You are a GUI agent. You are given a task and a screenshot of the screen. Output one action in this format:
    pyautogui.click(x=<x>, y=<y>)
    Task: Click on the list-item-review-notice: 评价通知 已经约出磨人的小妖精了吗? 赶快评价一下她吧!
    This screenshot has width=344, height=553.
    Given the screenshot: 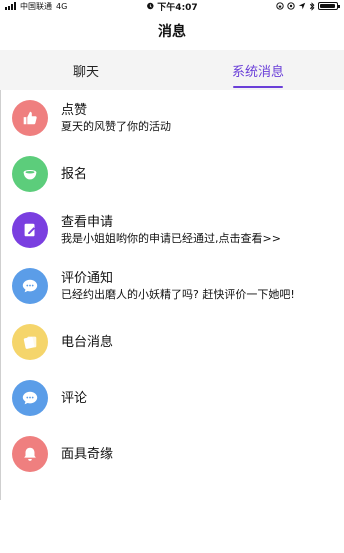 What is the action you would take?
    pyautogui.click(x=172, y=286)
    